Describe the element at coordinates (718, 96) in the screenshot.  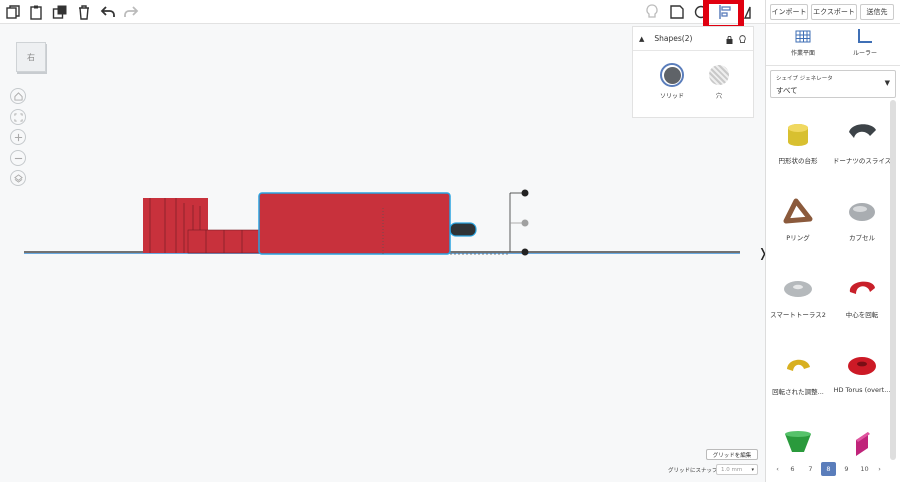
I see `hole-label: 穴` at that location.